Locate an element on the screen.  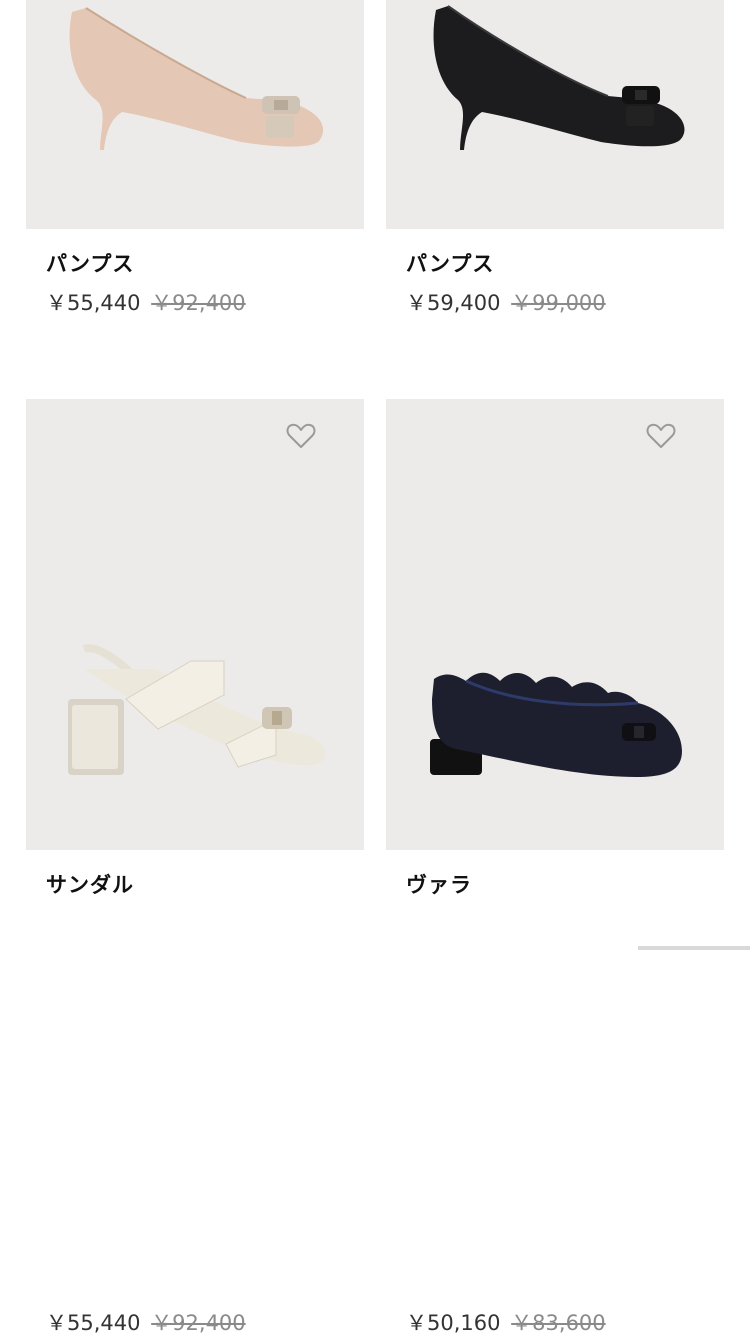
product-card: パンプス ￥59,400 ￥99,000 is located at coordinates (555, 157).